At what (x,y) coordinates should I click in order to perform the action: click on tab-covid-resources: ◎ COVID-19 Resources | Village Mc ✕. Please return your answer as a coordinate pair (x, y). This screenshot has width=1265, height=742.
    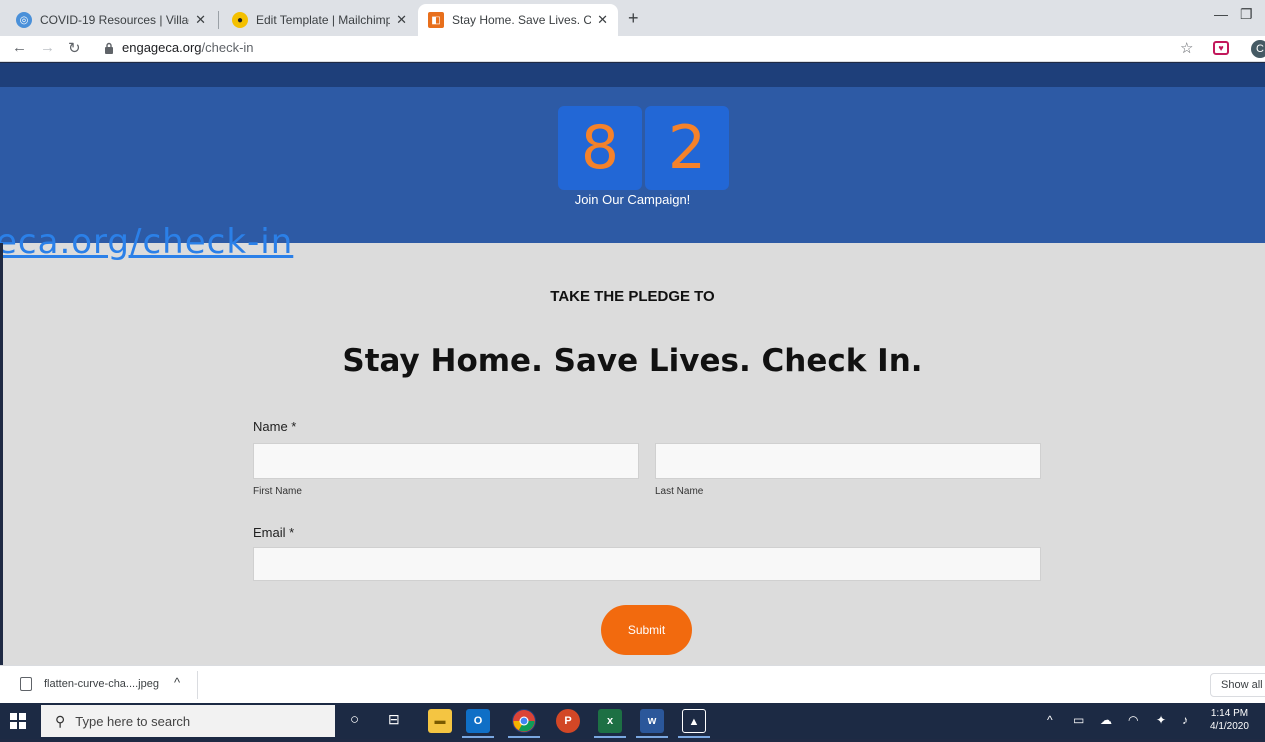
    Looking at the image, I should click on (111, 20).